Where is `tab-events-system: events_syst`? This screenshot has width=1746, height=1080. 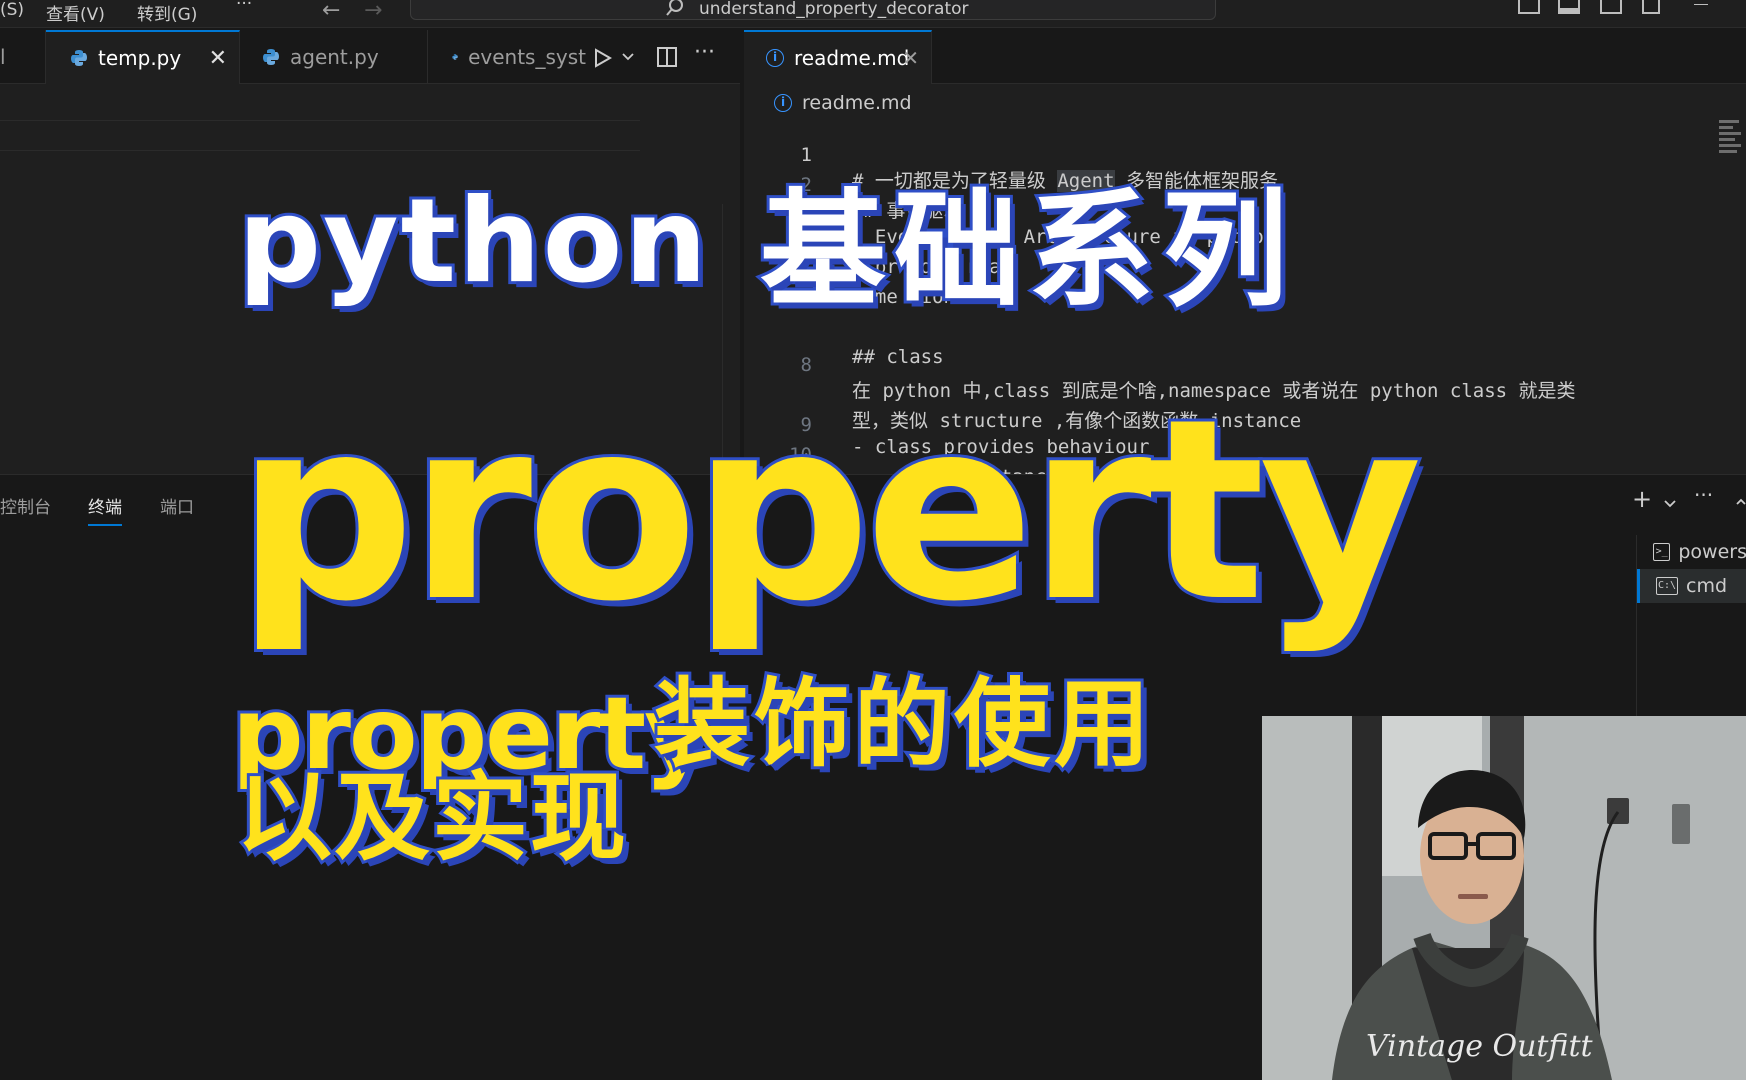
tab-events-system: events_syst is located at coordinates (507, 57).